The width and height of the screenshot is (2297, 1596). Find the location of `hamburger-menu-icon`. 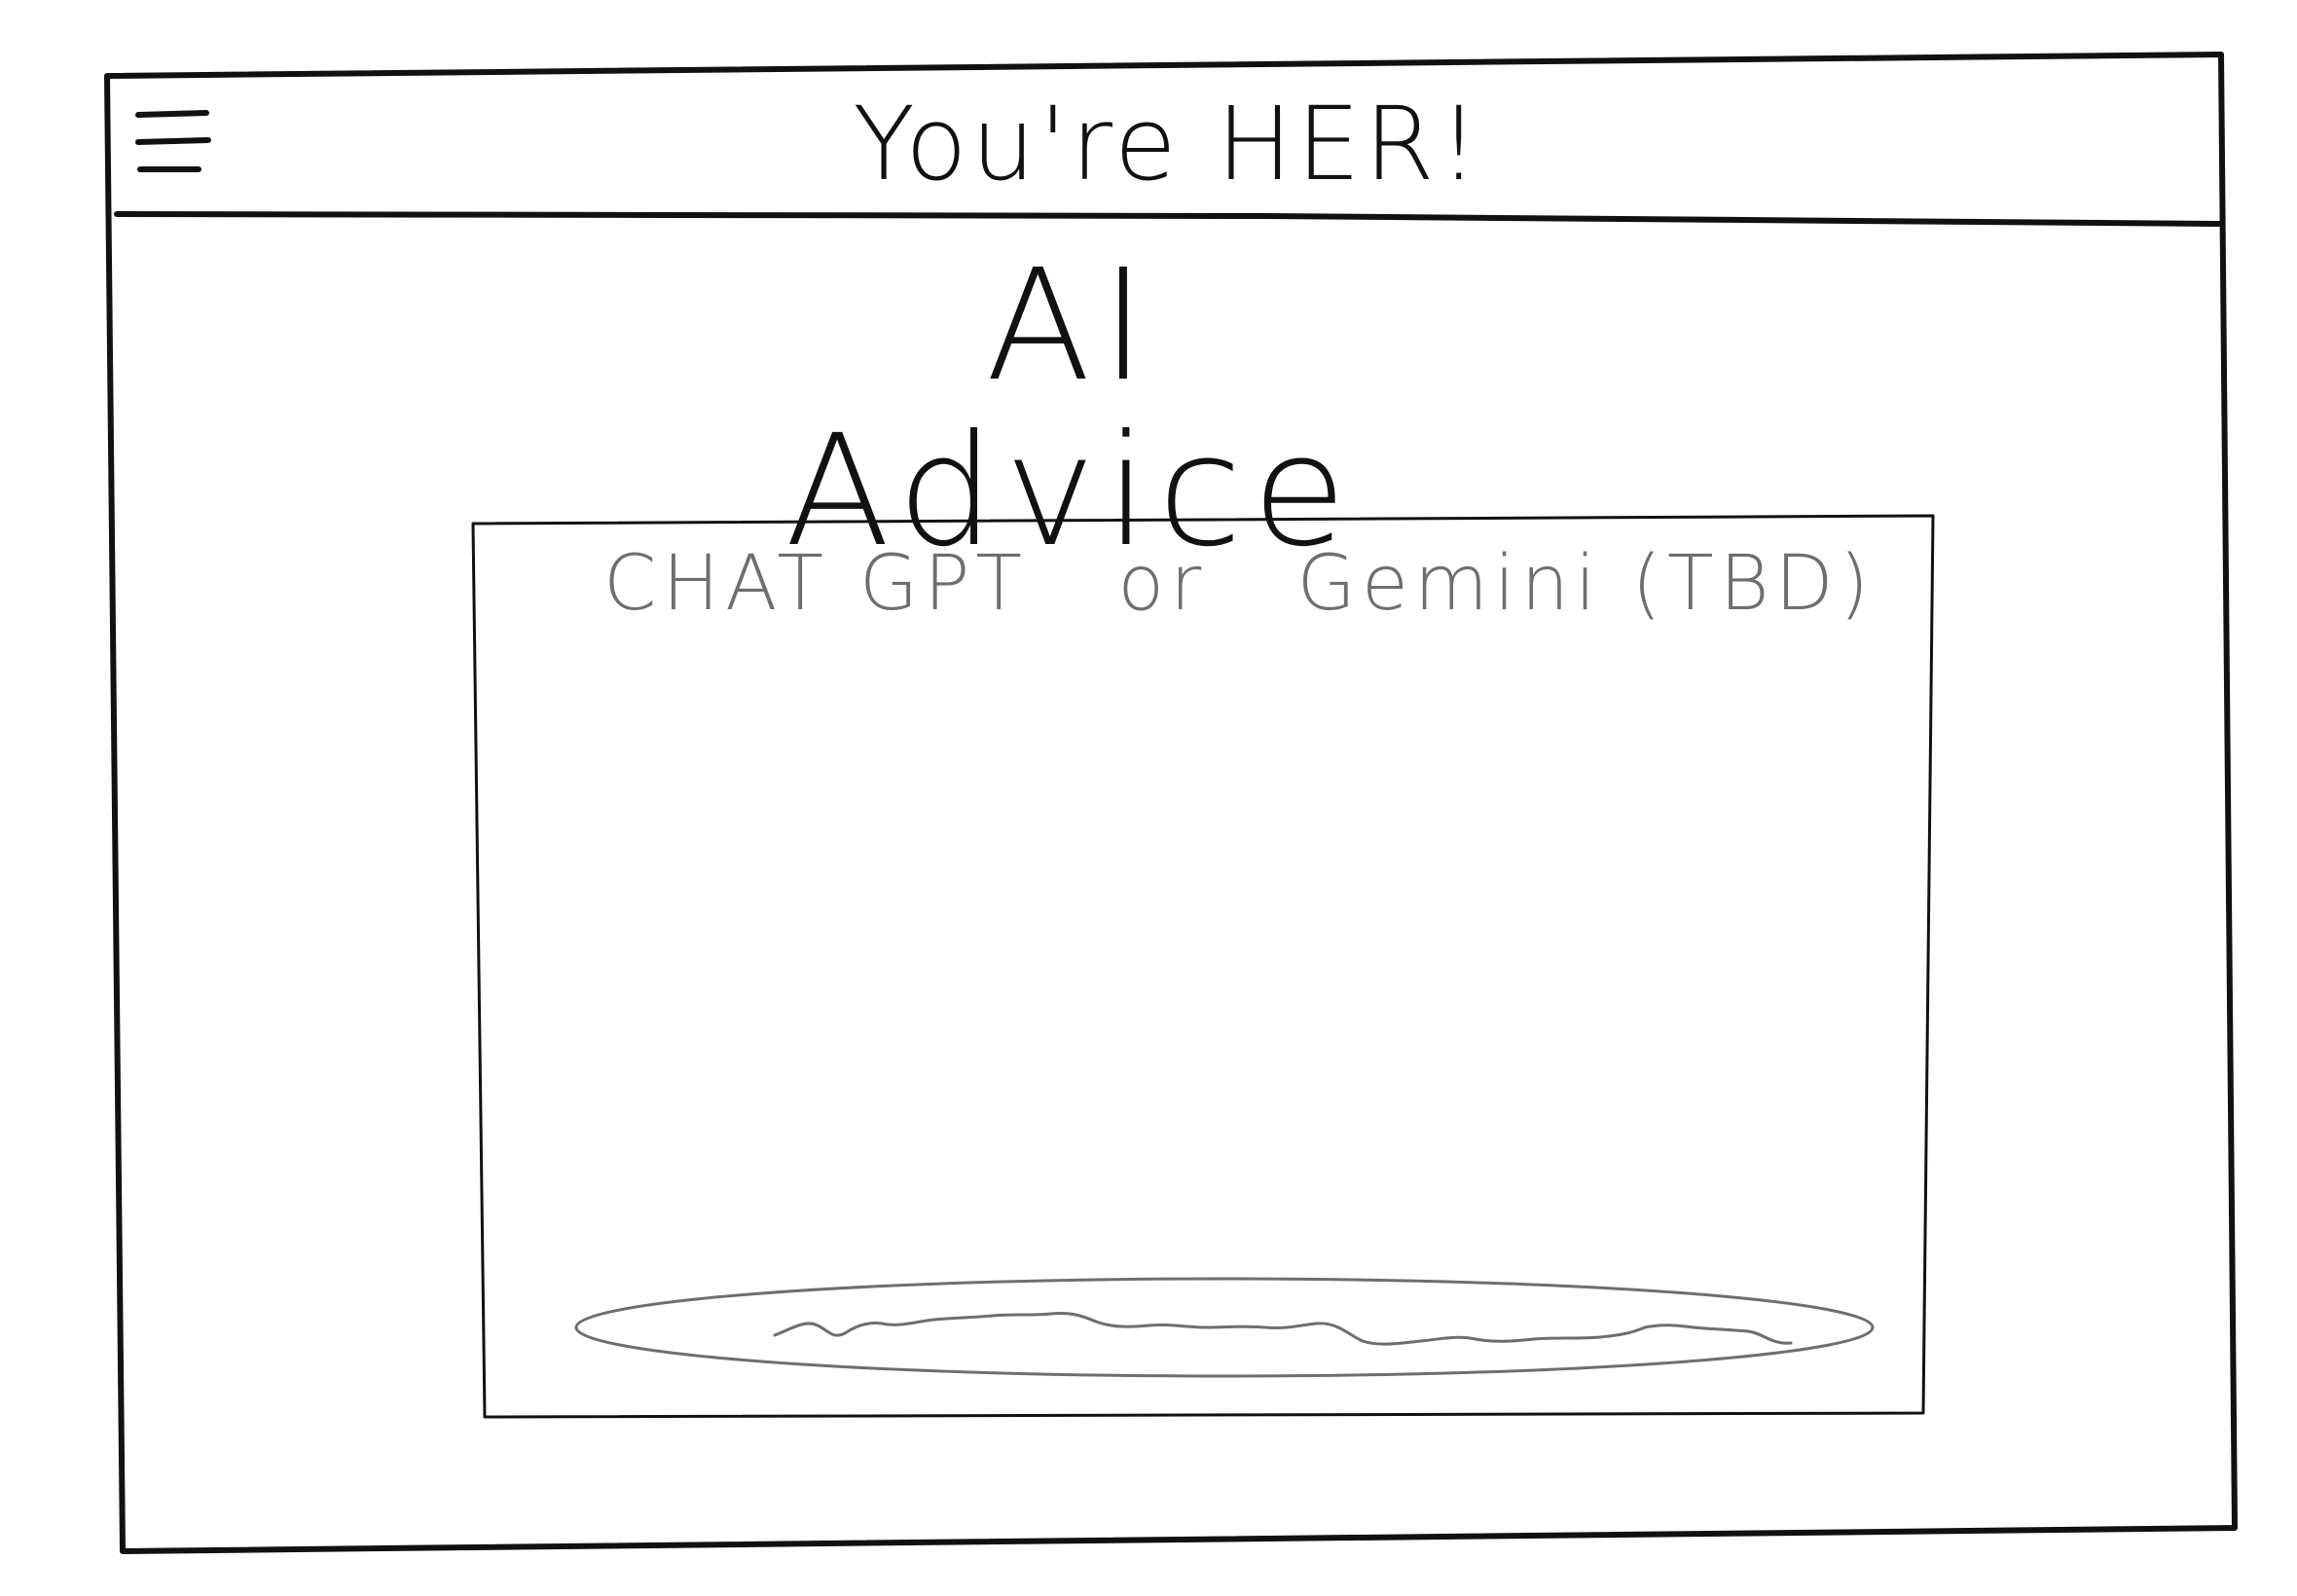

hamburger-menu-icon is located at coordinates (173, 141).